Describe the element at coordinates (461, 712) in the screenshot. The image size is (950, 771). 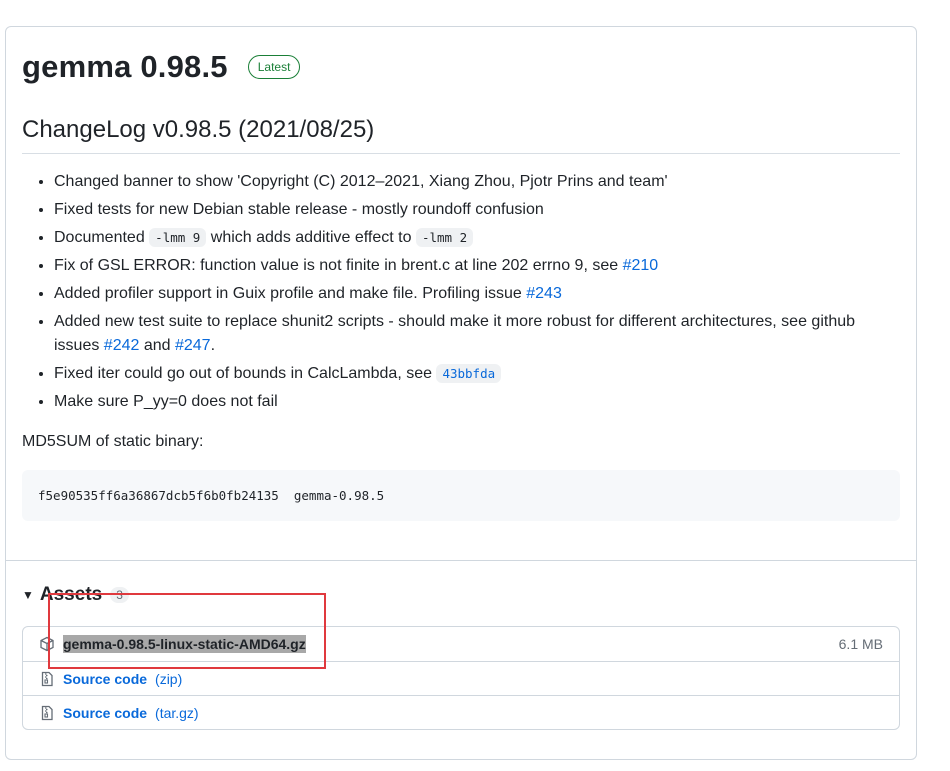
I see `asset-row: Source code (tar.gz)` at that location.